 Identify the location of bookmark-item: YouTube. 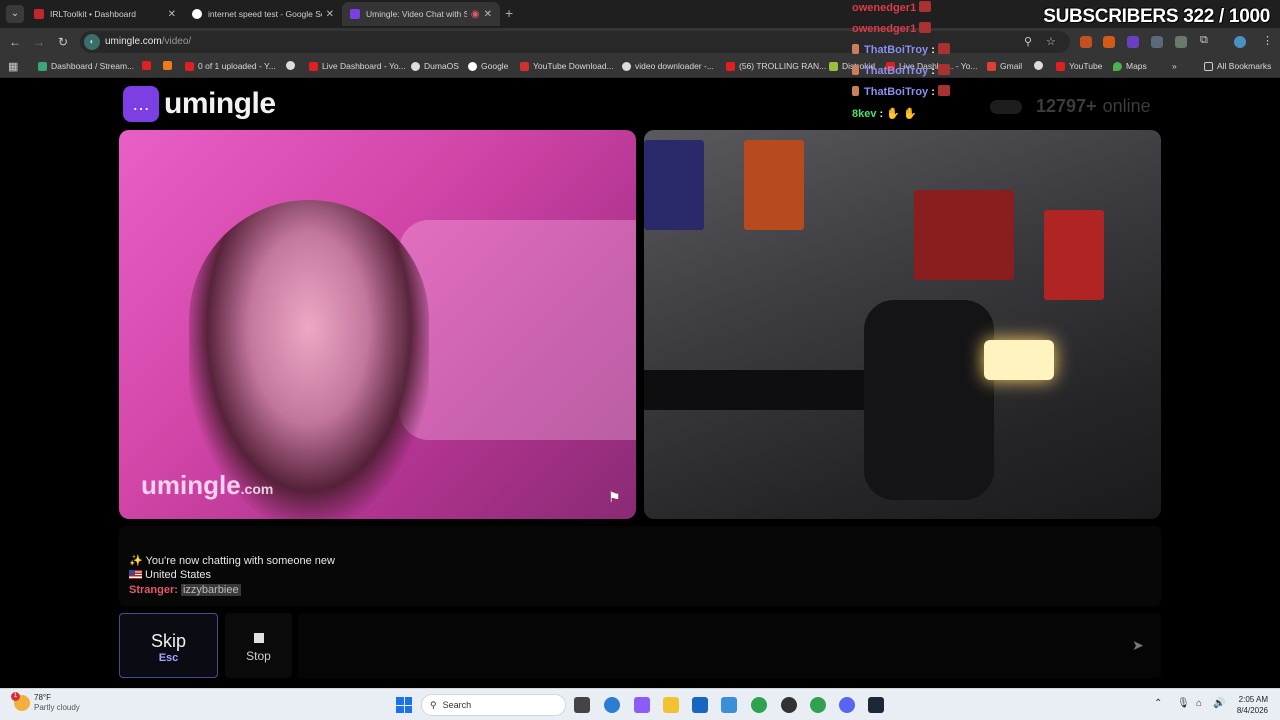
(1079, 66).